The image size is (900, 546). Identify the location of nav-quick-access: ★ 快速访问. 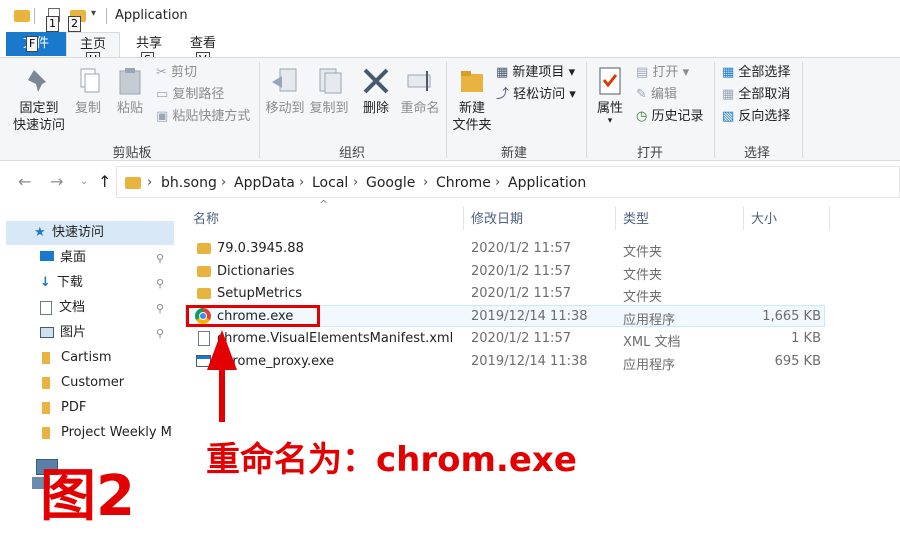
(90, 233).